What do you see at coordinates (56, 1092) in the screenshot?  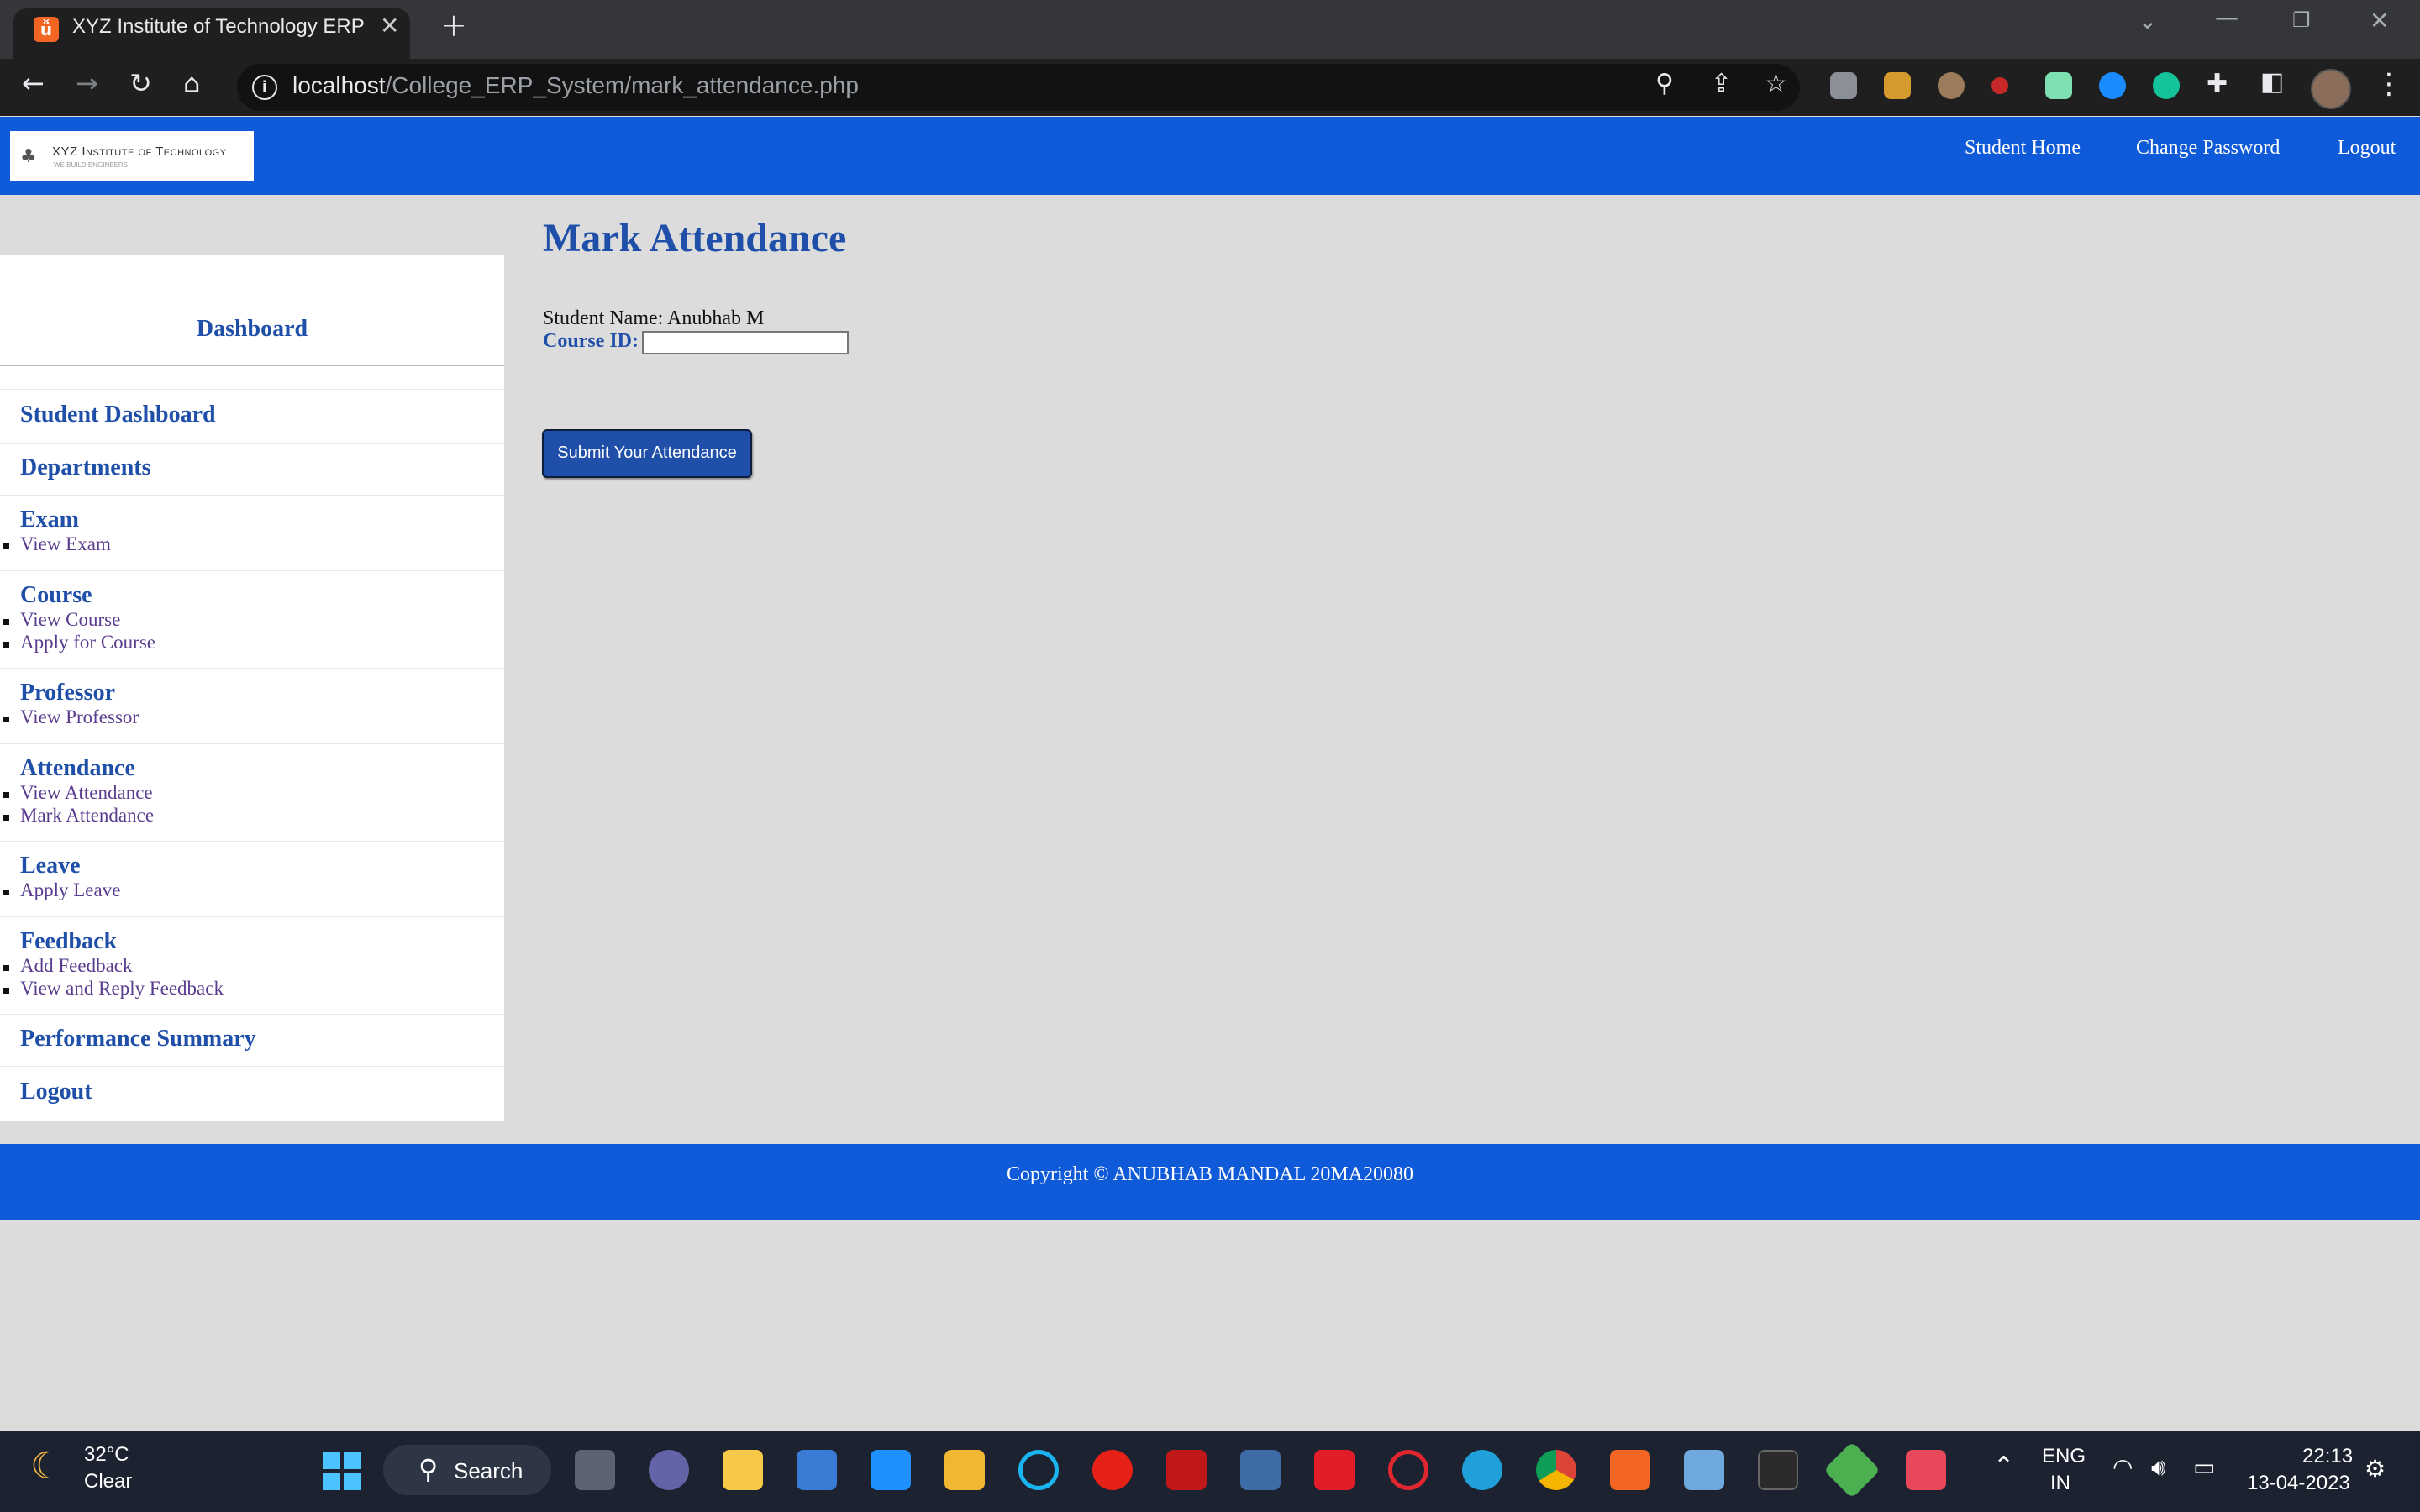 I see `sidebar-item-logout: Logout` at bounding box center [56, 1092].